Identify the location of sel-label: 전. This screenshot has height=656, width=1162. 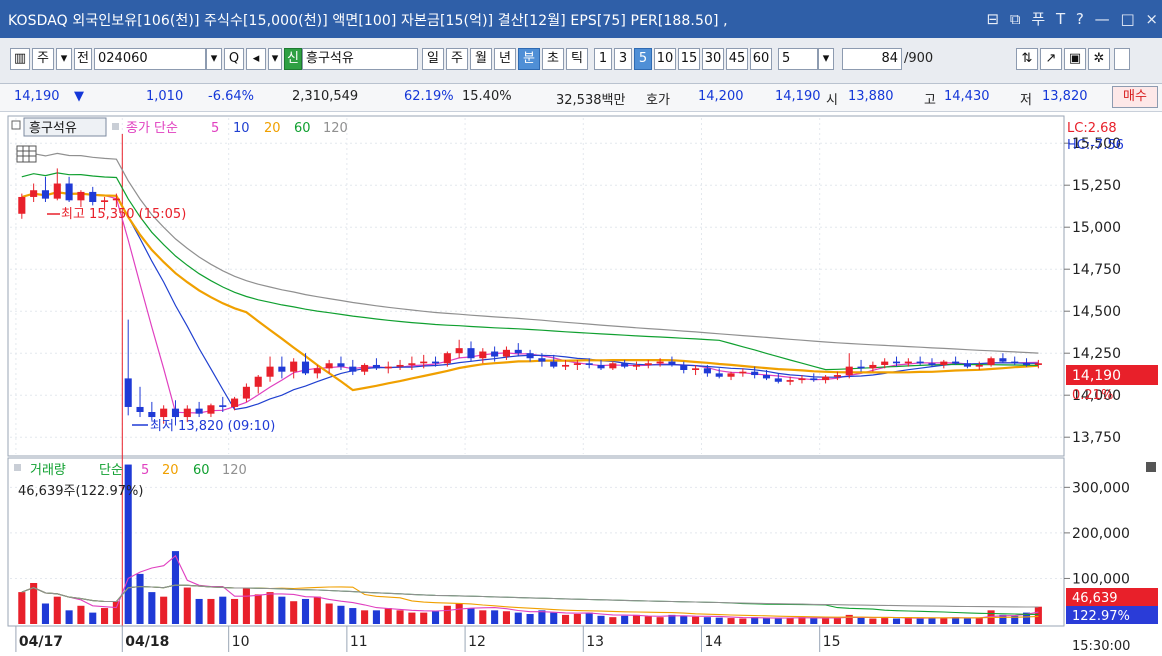
(83, 59).